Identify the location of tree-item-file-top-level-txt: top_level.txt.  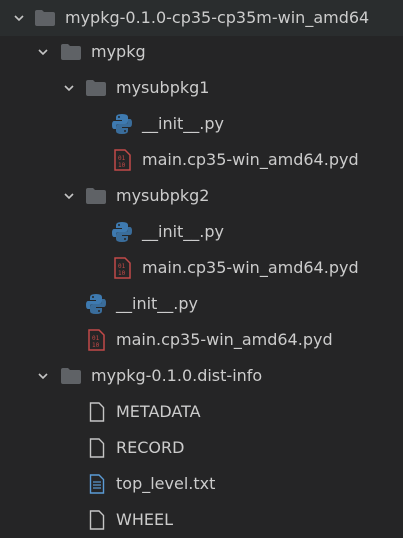
(201, 484).